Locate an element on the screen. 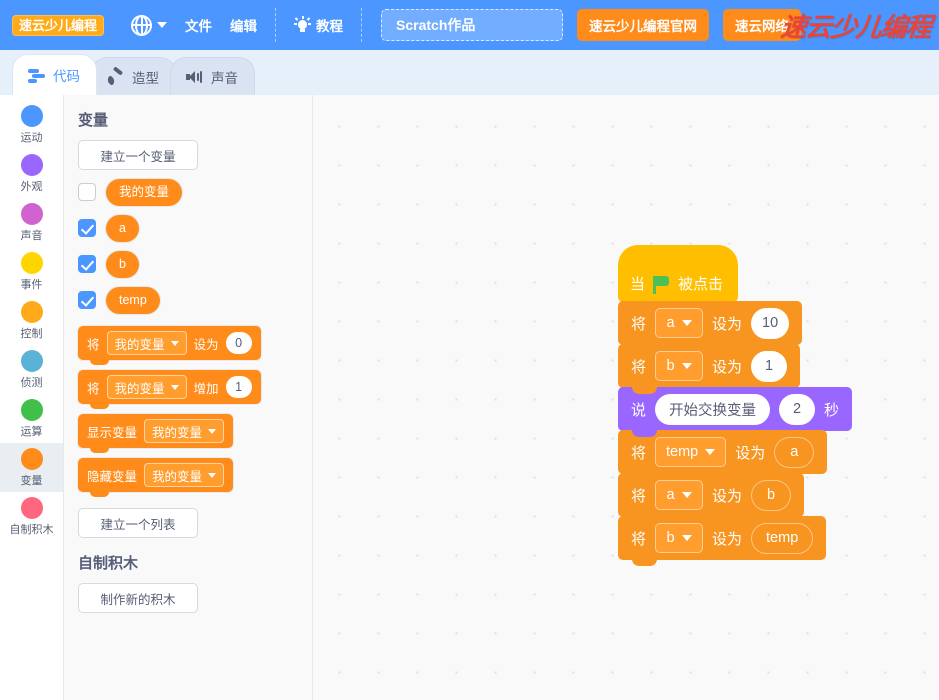 The image size is (939, 700). app-logo: 速云少儿编程 is located at coordinates (58, 25).